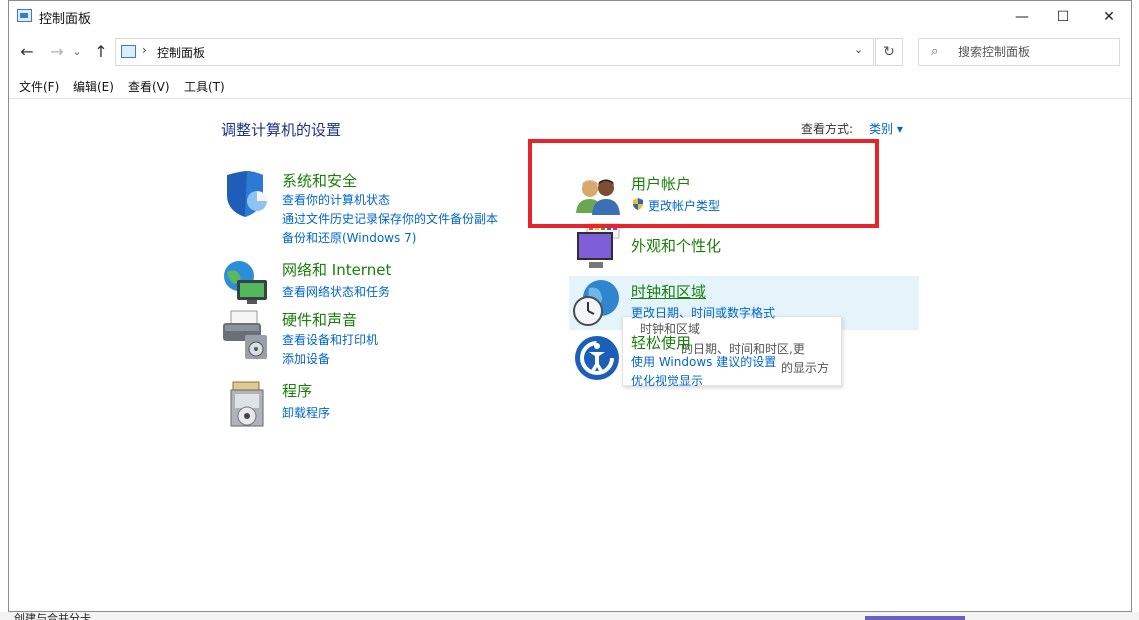 The height and width of the screenshot is (620, 1139). What do you see at coordinates (1063, 16) in the screenshot?
I see `maximize-button: ☐` at bounding box center [1063, 16].